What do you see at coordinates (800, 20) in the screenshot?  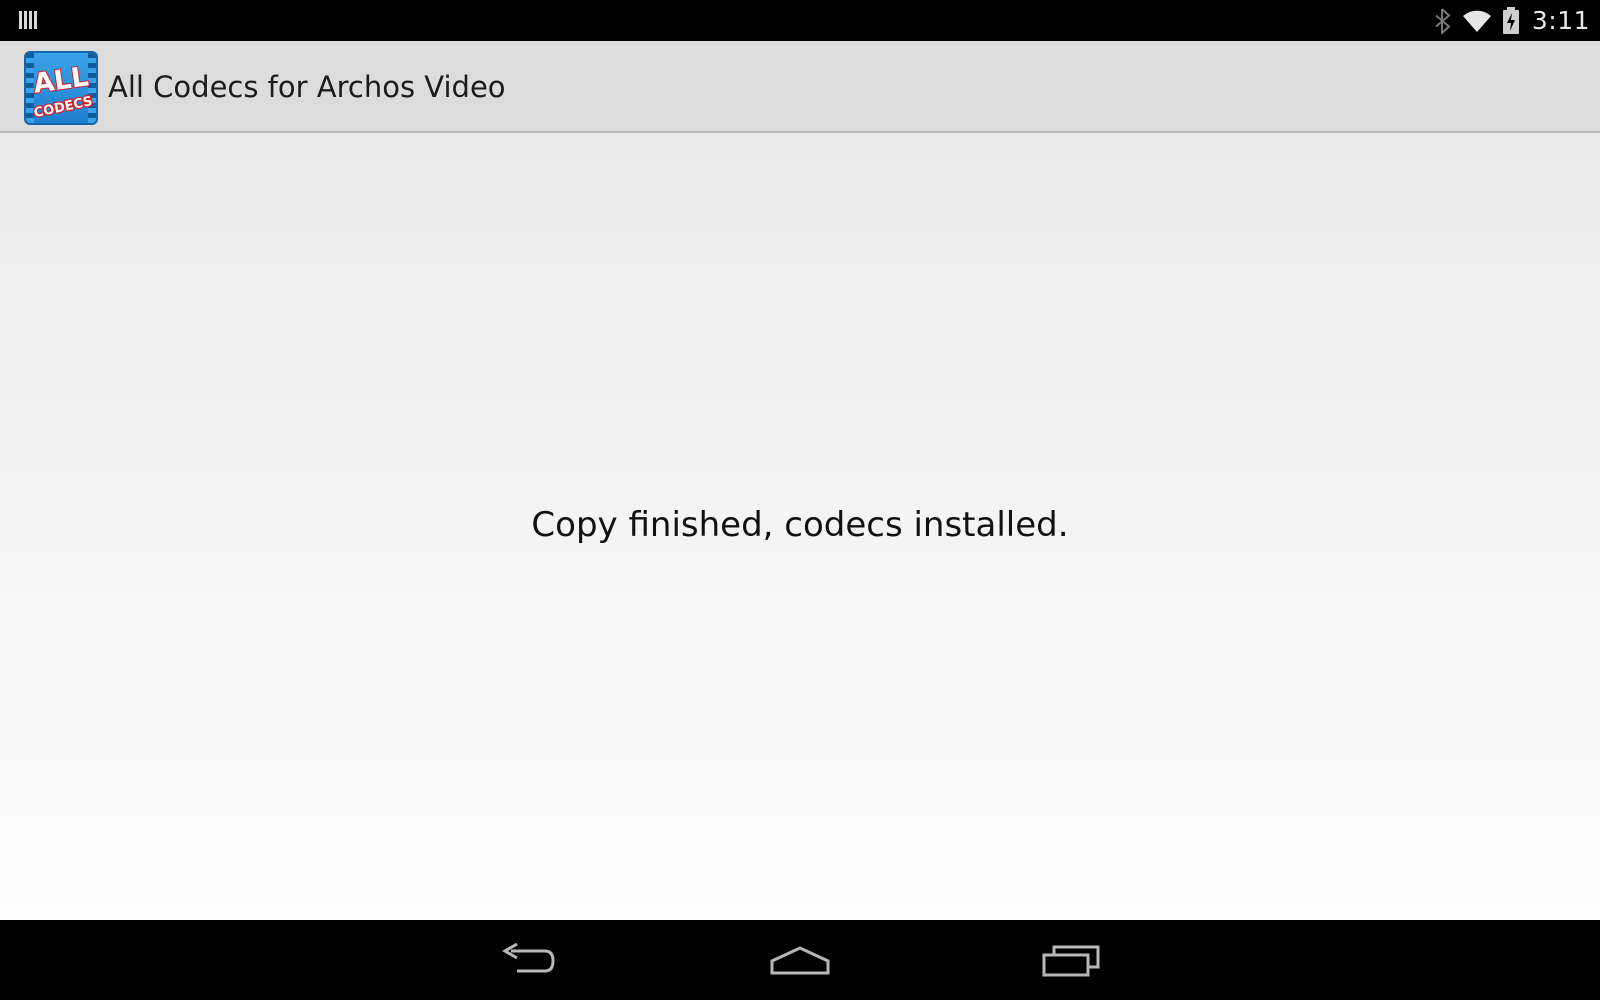 I see `status-bar: 3:11` at bounding box center [800, 20].